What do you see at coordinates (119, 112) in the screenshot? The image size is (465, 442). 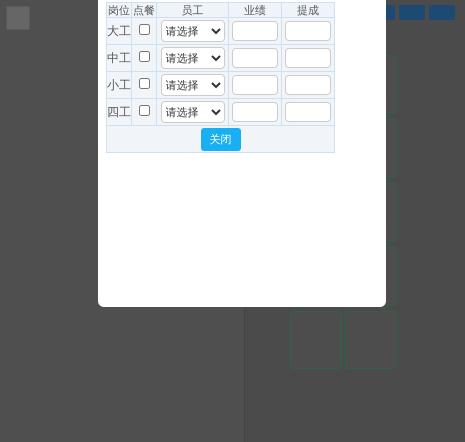 I see `position-label: 四工` at bounding box center [119, 112].